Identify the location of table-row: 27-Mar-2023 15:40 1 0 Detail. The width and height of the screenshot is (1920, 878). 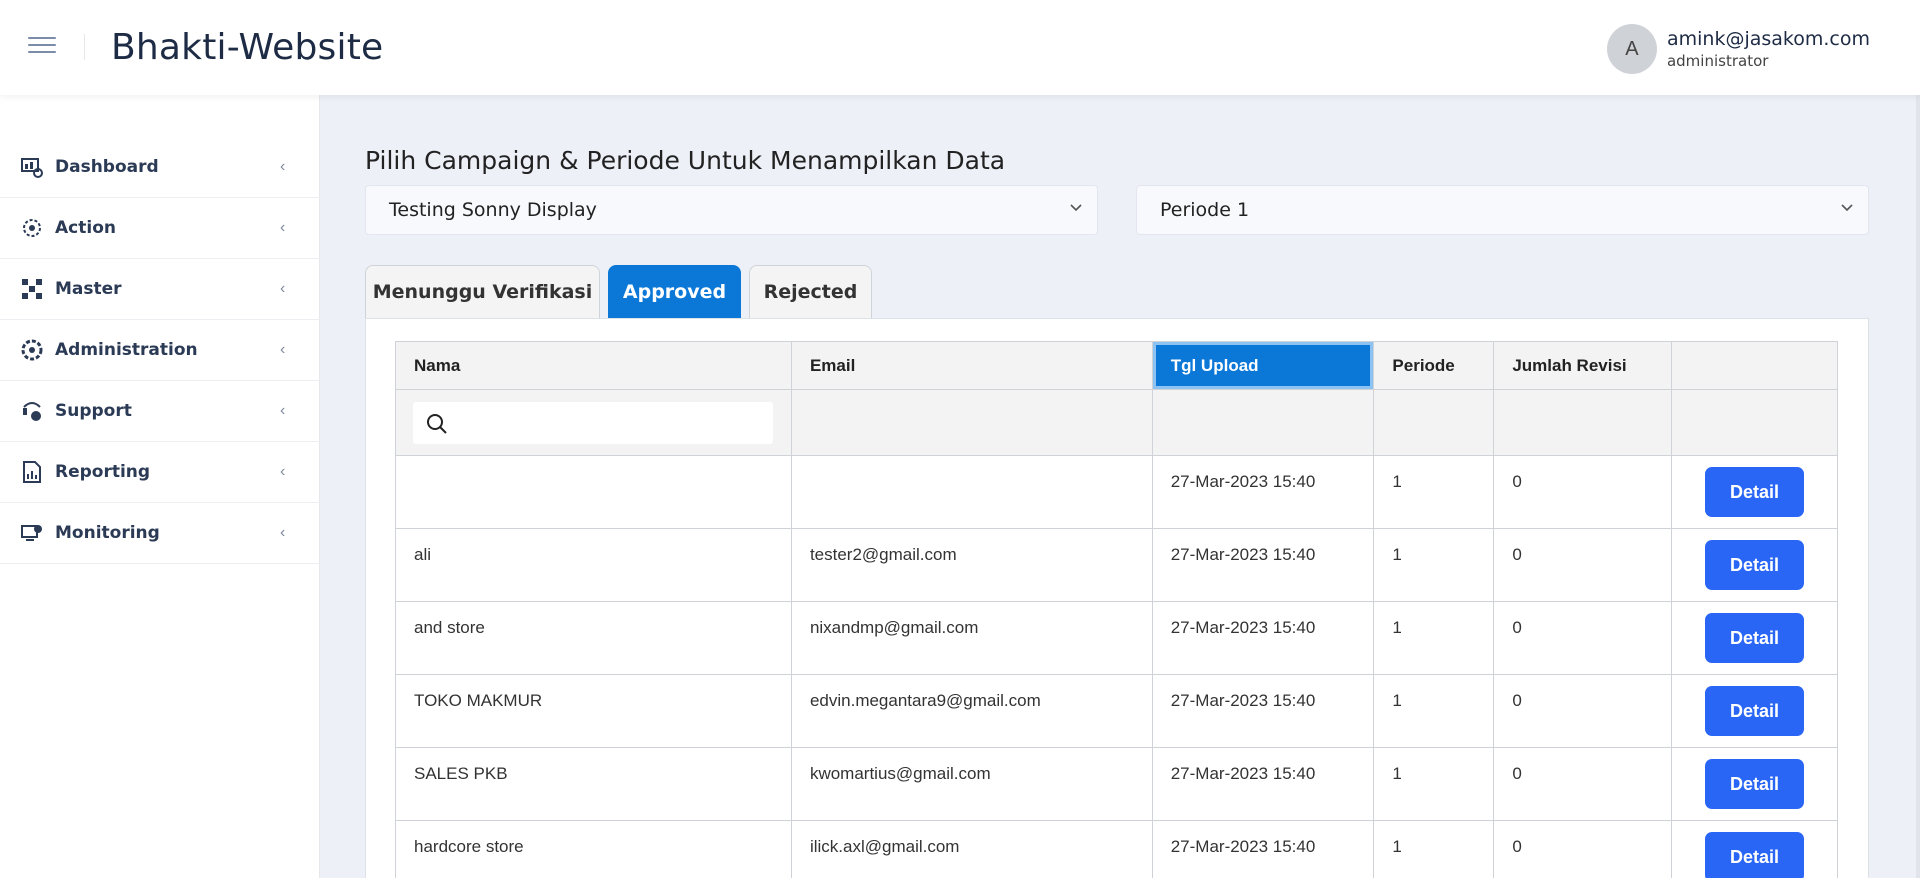
(1116, 492).